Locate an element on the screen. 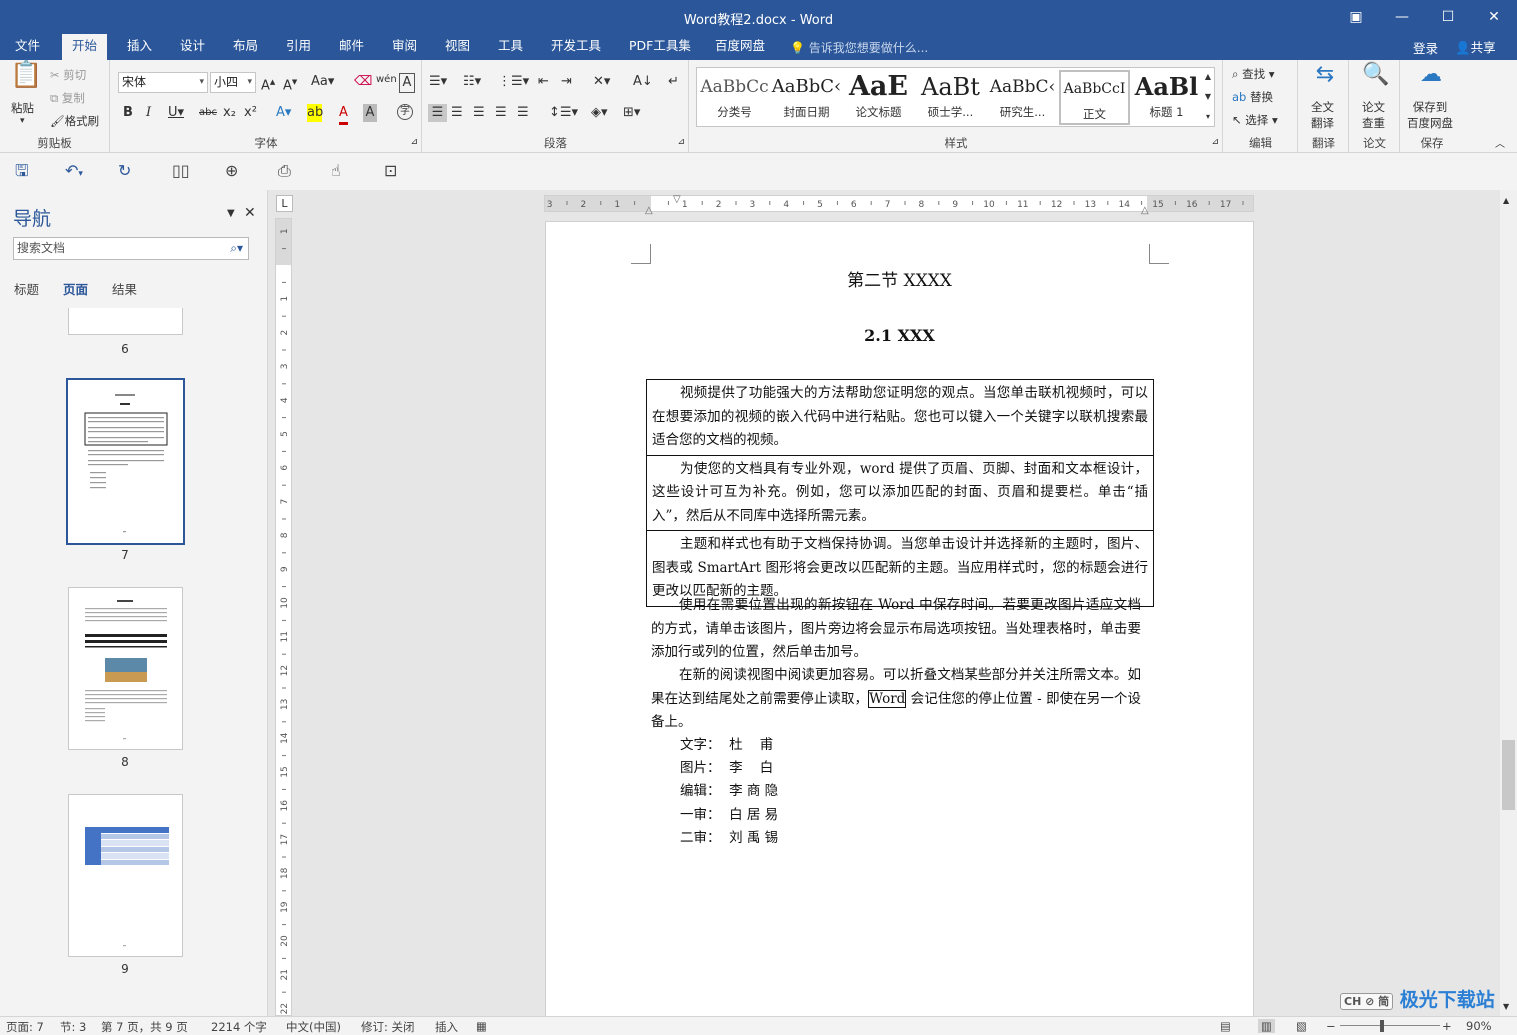 The width and height of the screenshot is (1517, 1035). underline-icon: U▾ is located at coordinates (176, 113).